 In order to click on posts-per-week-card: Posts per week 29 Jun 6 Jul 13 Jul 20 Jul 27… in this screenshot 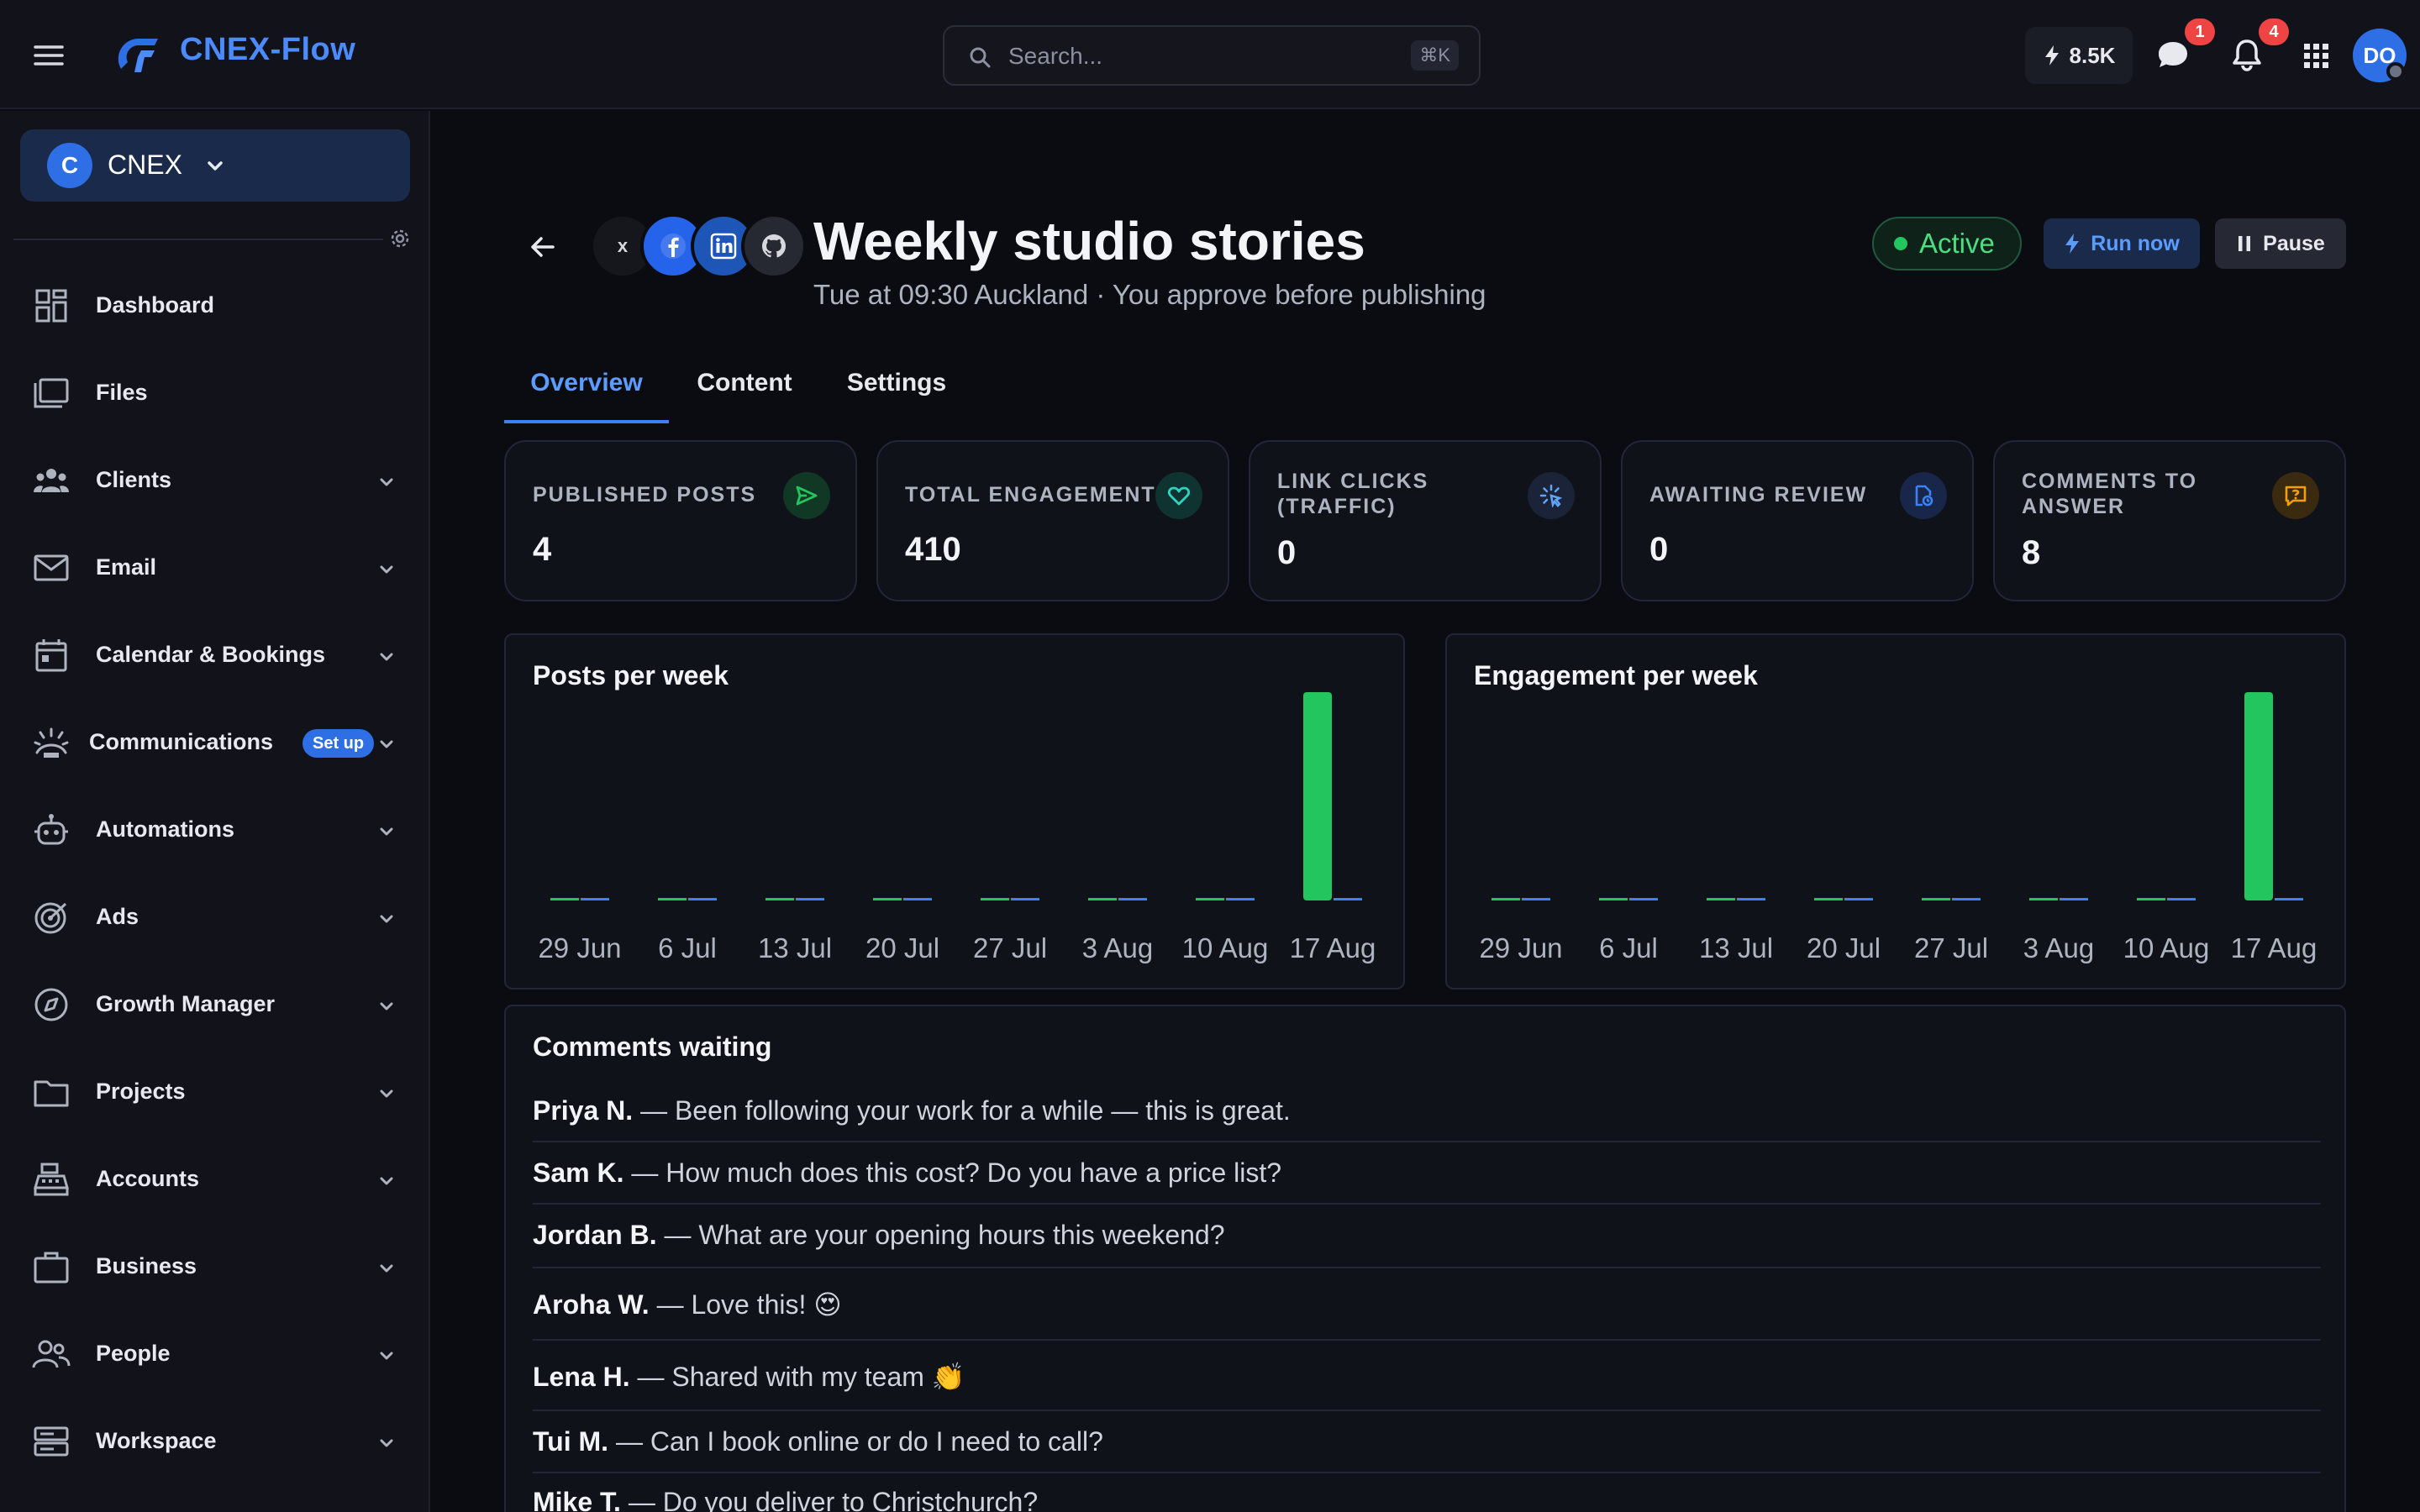, I will do `click(955, 811)`.